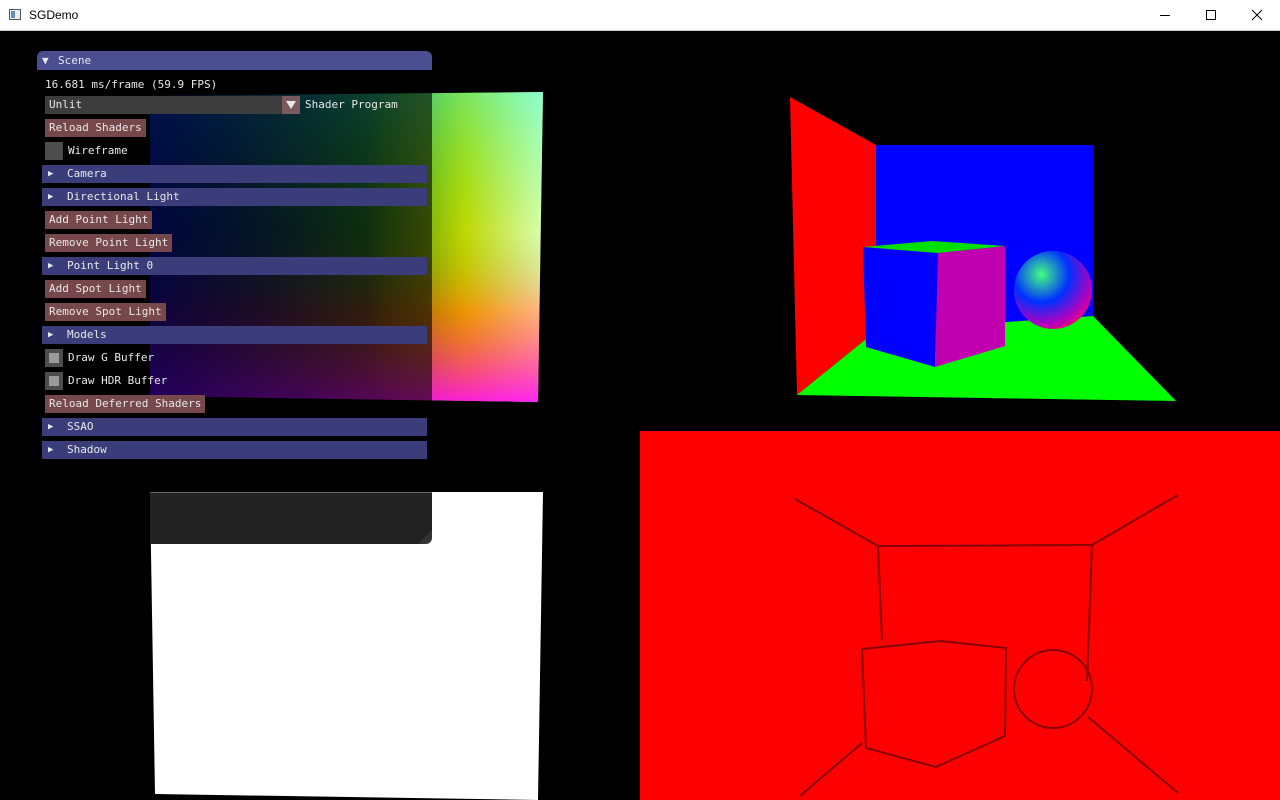 Image resolution: width=1280 pixels, height=800 pixels. I want to click on draw-g-buffer-checkbox, so click(54, 358).